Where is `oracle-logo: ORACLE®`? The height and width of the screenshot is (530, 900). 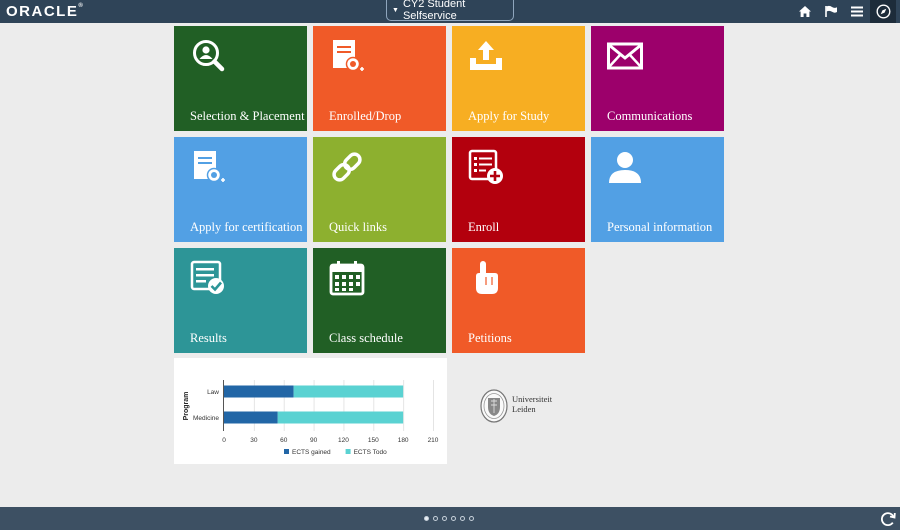 oracle-logo: ORACLE® is located at coordinates (44, 11).